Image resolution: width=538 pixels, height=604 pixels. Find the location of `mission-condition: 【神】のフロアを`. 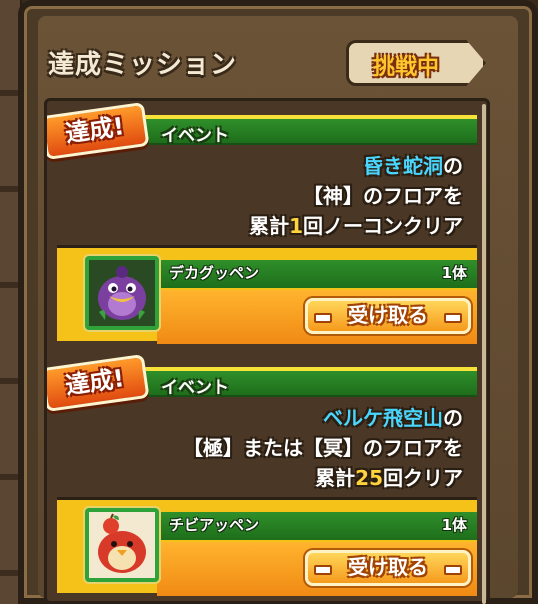

mission-condition: 【神】のフロアを is located at coordinates (383, 196).